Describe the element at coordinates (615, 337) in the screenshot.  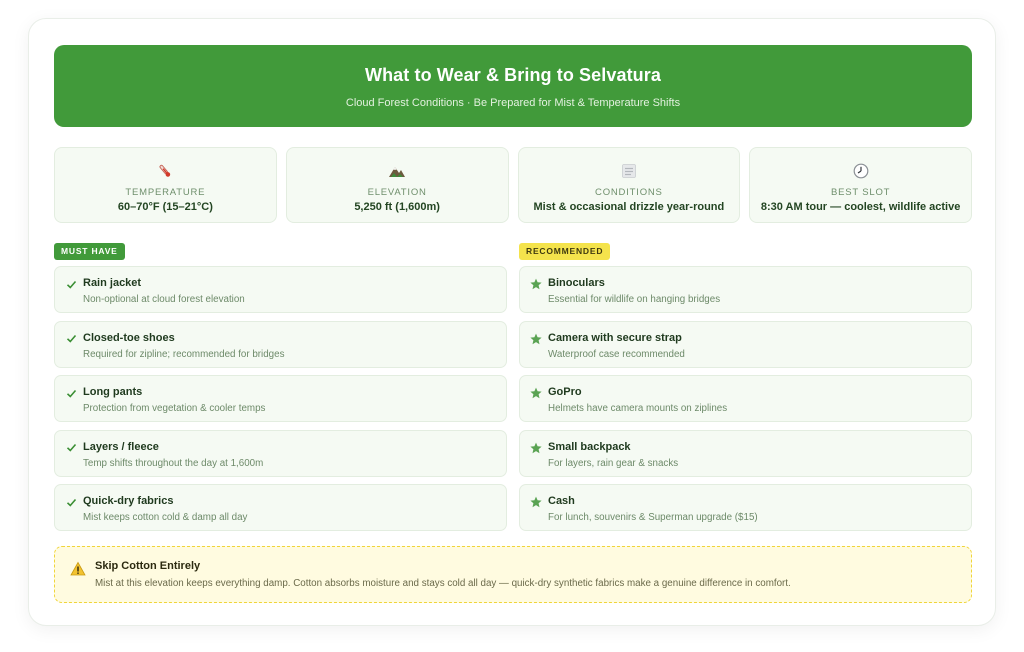
I see `item-title: Camera with secure strap` at that location.